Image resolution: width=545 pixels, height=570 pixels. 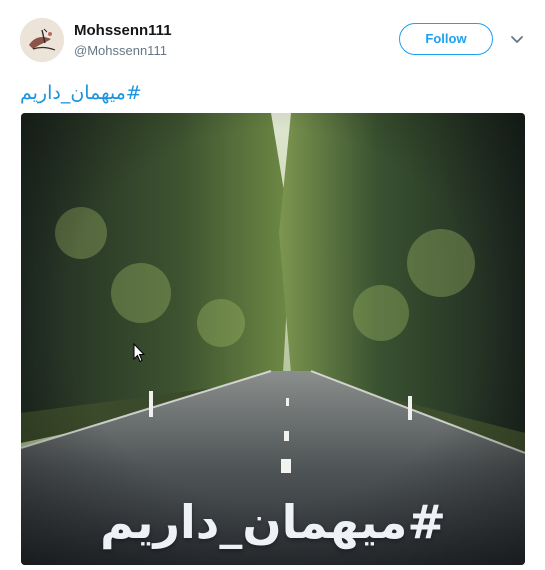 I want to click on mouse-pointer-icon, so click(x=139, y=352).